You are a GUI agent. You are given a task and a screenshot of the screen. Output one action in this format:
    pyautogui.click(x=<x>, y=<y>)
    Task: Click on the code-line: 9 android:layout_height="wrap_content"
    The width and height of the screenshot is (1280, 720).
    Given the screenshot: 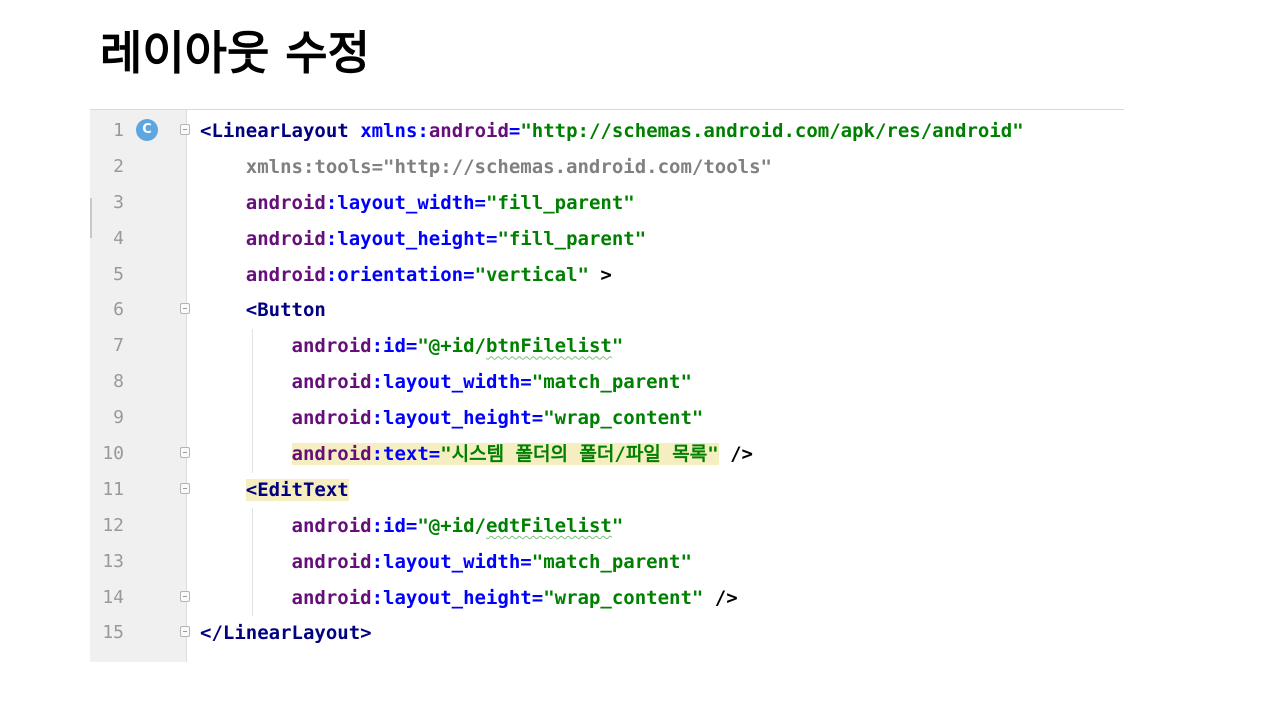 What is the action you would take?
    pyautogui.click(x=607, y=418)
    